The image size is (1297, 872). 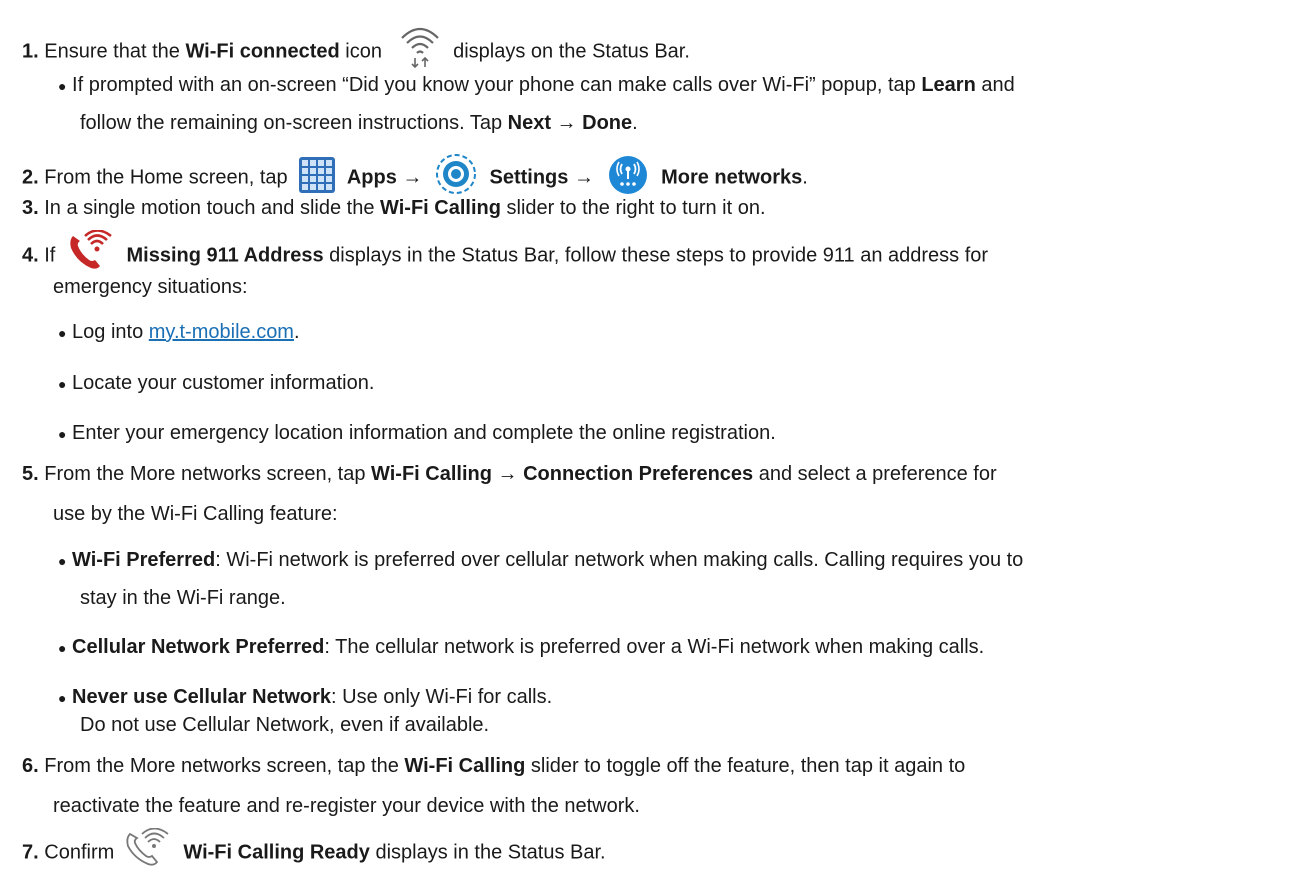 I want to click on step-4-cont: emergency situations:, so click(x=150, y=287).